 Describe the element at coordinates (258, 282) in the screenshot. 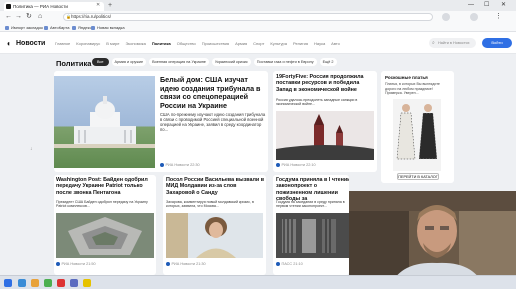

I see `taskbar` at that location.